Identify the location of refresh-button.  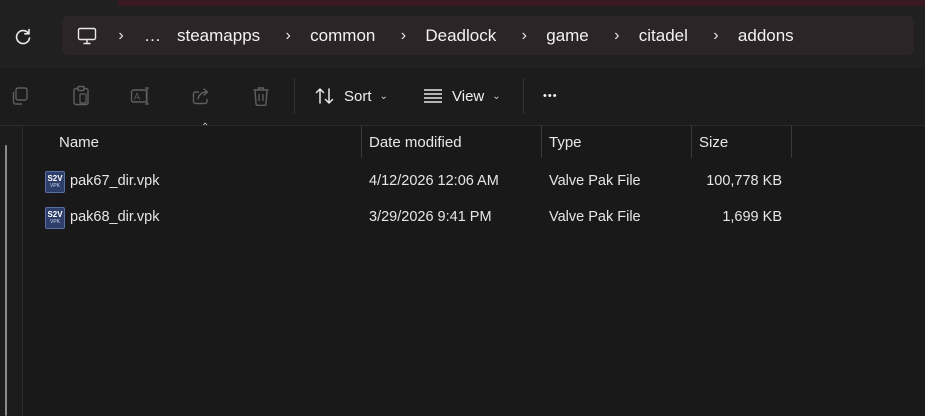
(23, 37).